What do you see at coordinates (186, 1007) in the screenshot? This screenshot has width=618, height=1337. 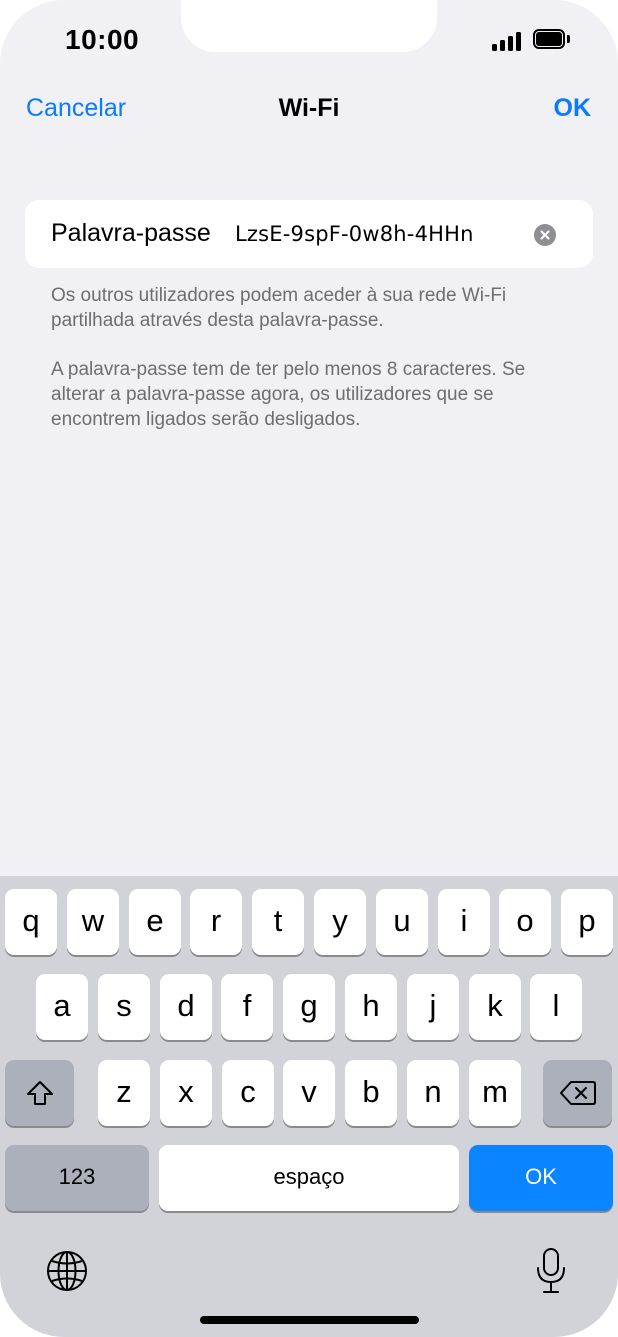 I see `key-d: d` at bounding box center [186, 1007].